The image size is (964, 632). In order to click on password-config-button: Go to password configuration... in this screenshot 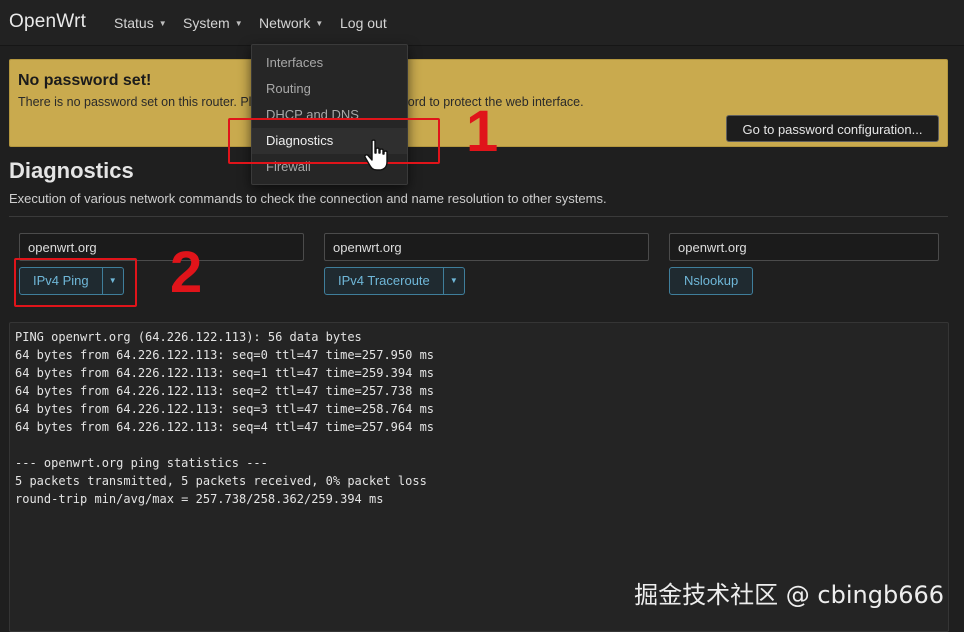, I will do `click(832, 128)`.